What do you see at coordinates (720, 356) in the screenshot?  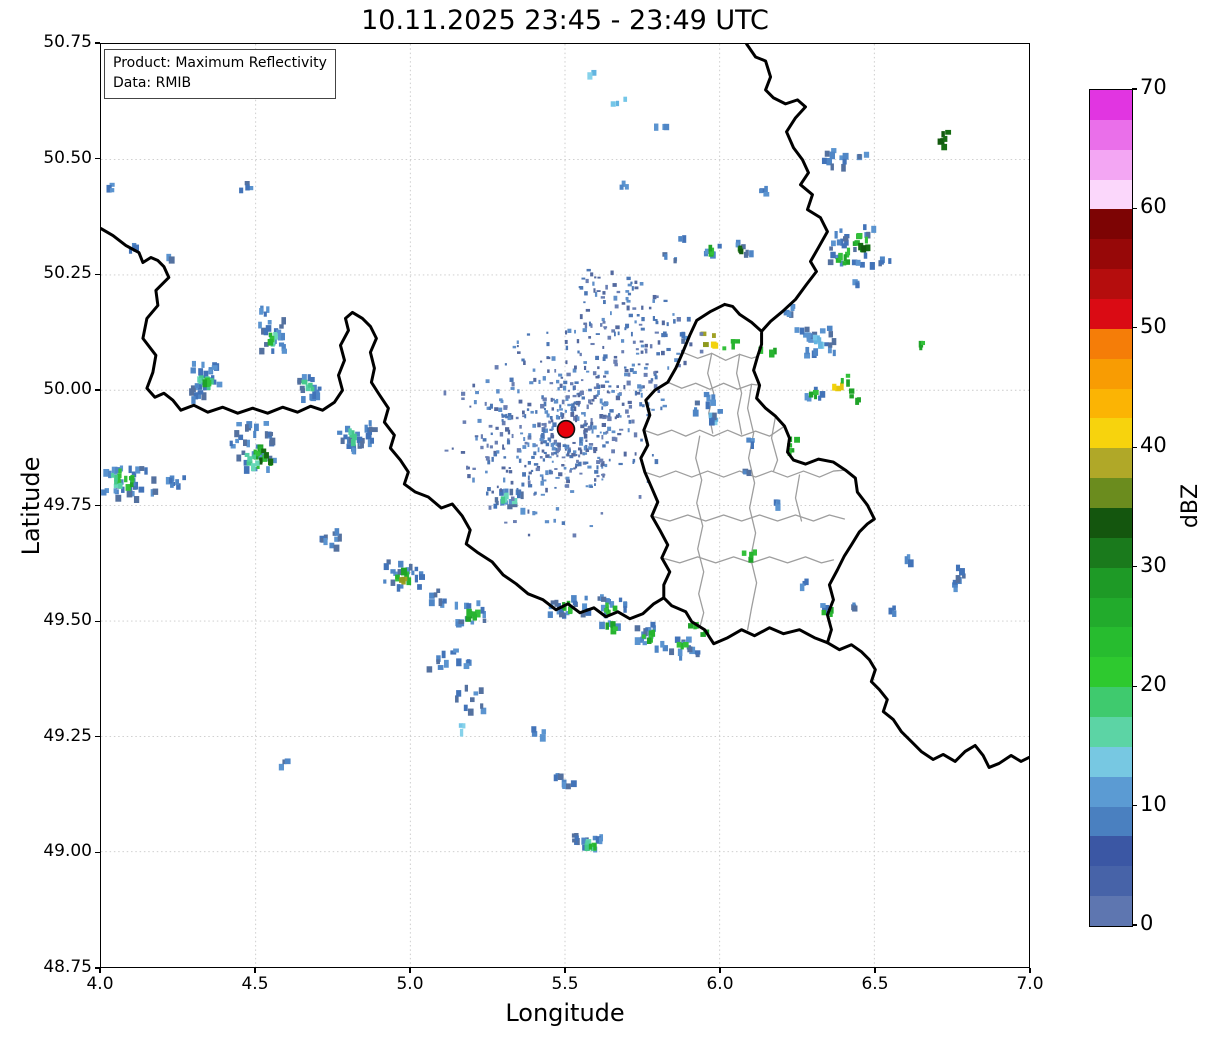 I see `admin-border` at bounding box center [720, 356].